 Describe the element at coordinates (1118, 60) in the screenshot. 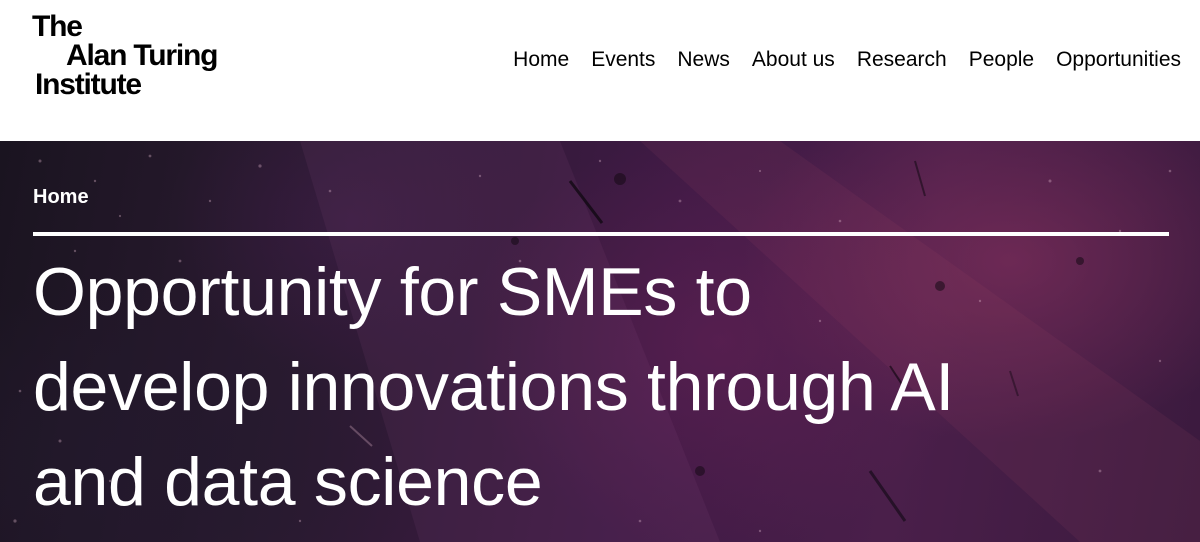

I see `nav-opportunities: Opportunities` at that location.